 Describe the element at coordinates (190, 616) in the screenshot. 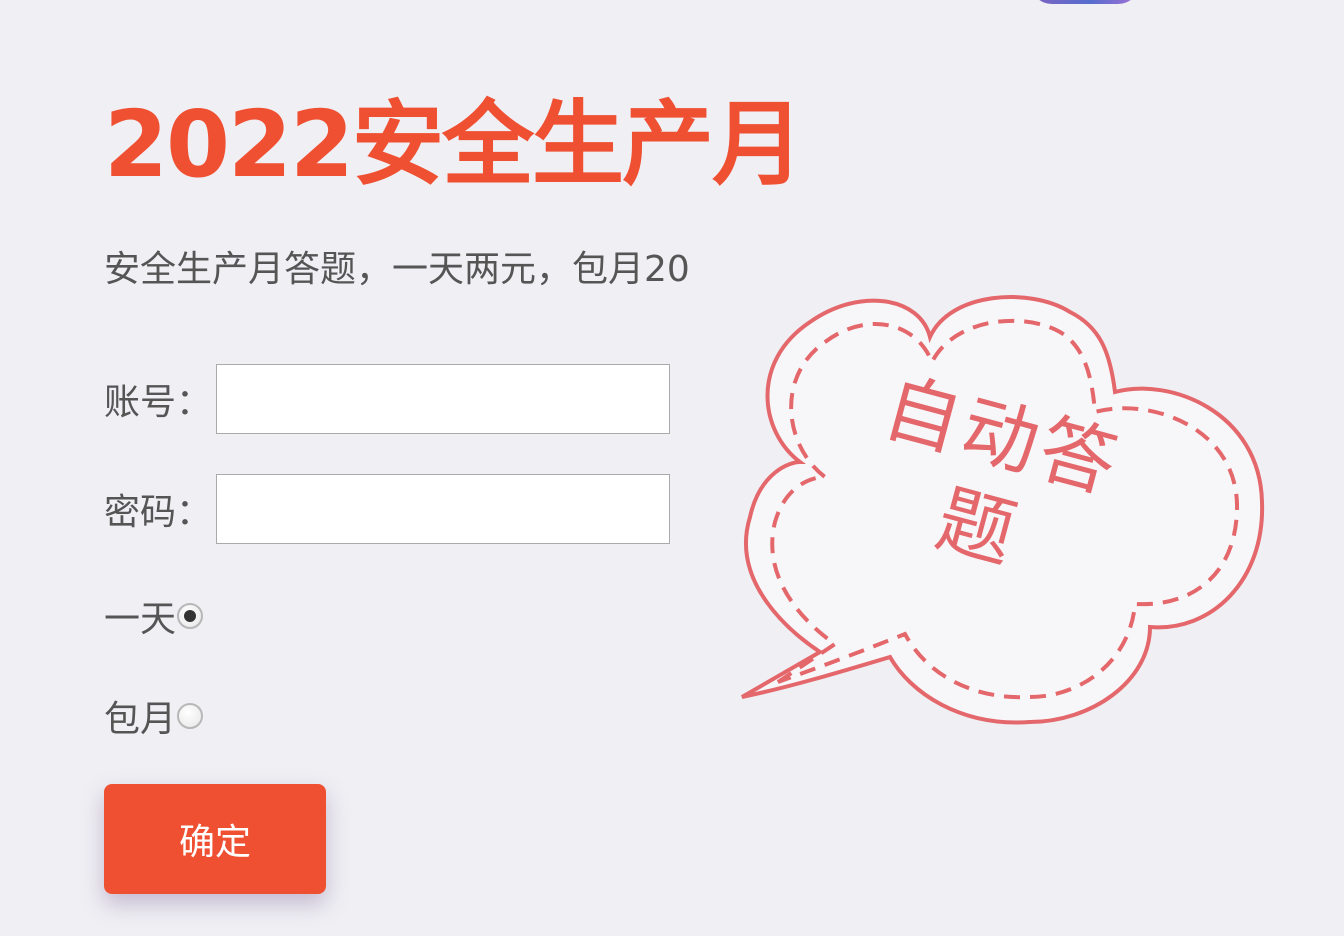

I see `plan-day-radio` at that location.